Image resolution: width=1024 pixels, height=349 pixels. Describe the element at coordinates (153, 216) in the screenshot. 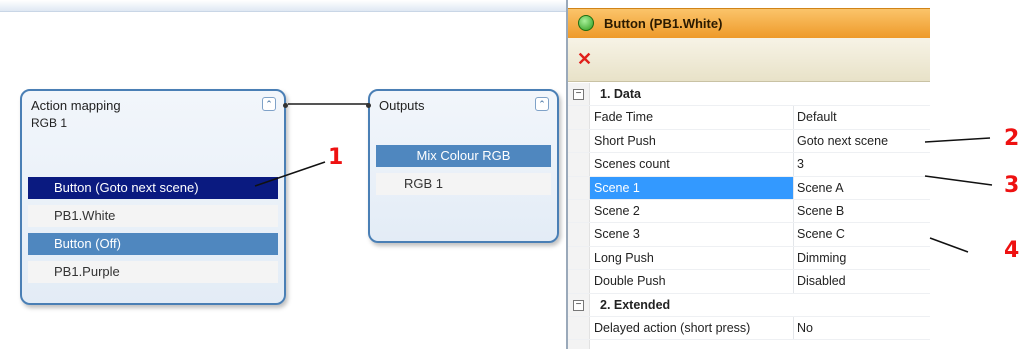

I see `list-item-pb1-white: PB1.White` at that location.